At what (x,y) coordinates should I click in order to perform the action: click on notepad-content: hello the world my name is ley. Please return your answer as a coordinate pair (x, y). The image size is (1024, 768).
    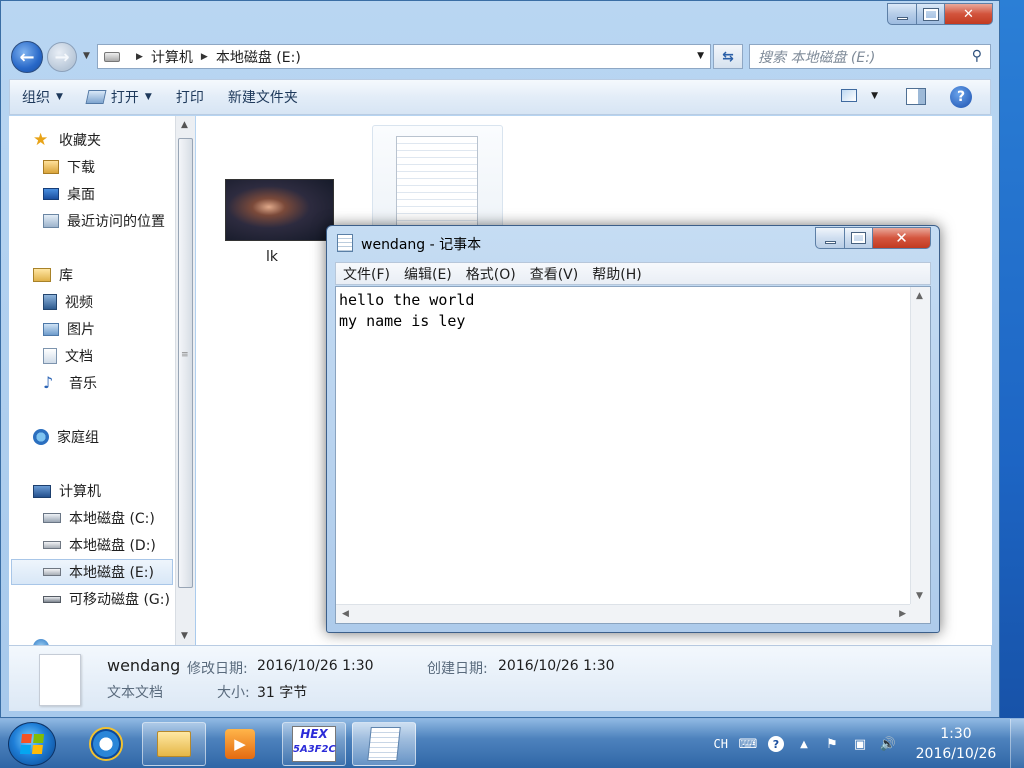
    Looking at the image, I should click on (406, 311).